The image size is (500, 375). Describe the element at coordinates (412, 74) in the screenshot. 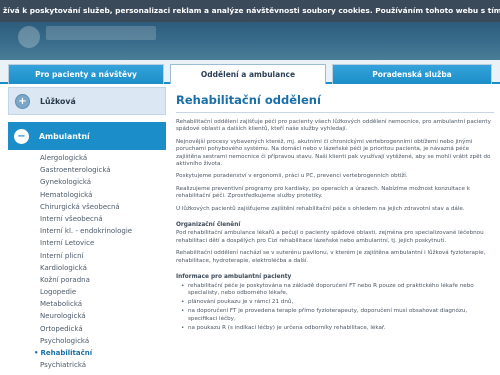

I see `tab-counseling-service: Poradenská služba` at that location.